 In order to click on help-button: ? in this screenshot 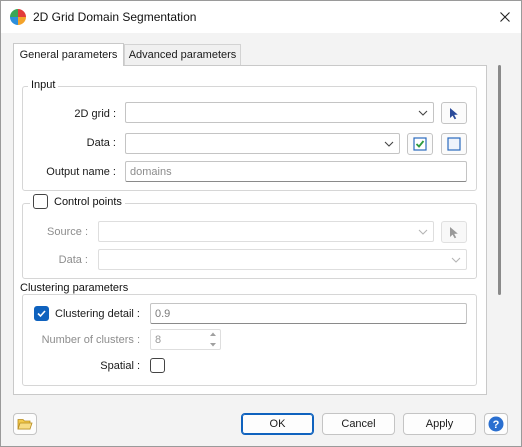, I will do `click(496, 424)`.